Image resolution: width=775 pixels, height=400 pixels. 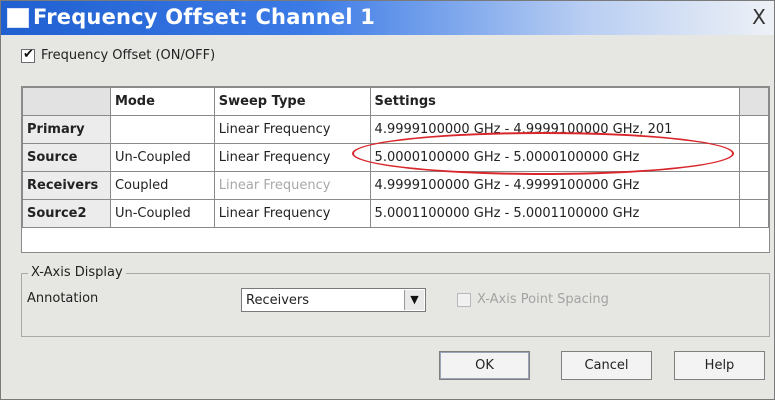 I want to click on x-axis-point-spacing-checkbox, so click(x=464, y=299).